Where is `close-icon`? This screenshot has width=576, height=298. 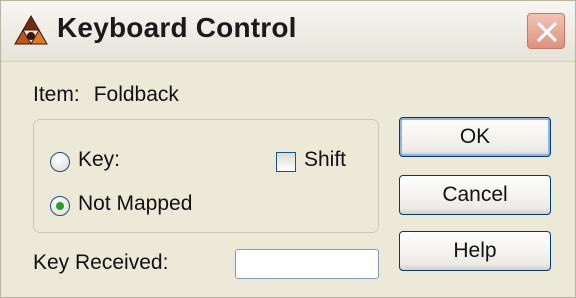 close-icon is located at coordinates (547, 32).